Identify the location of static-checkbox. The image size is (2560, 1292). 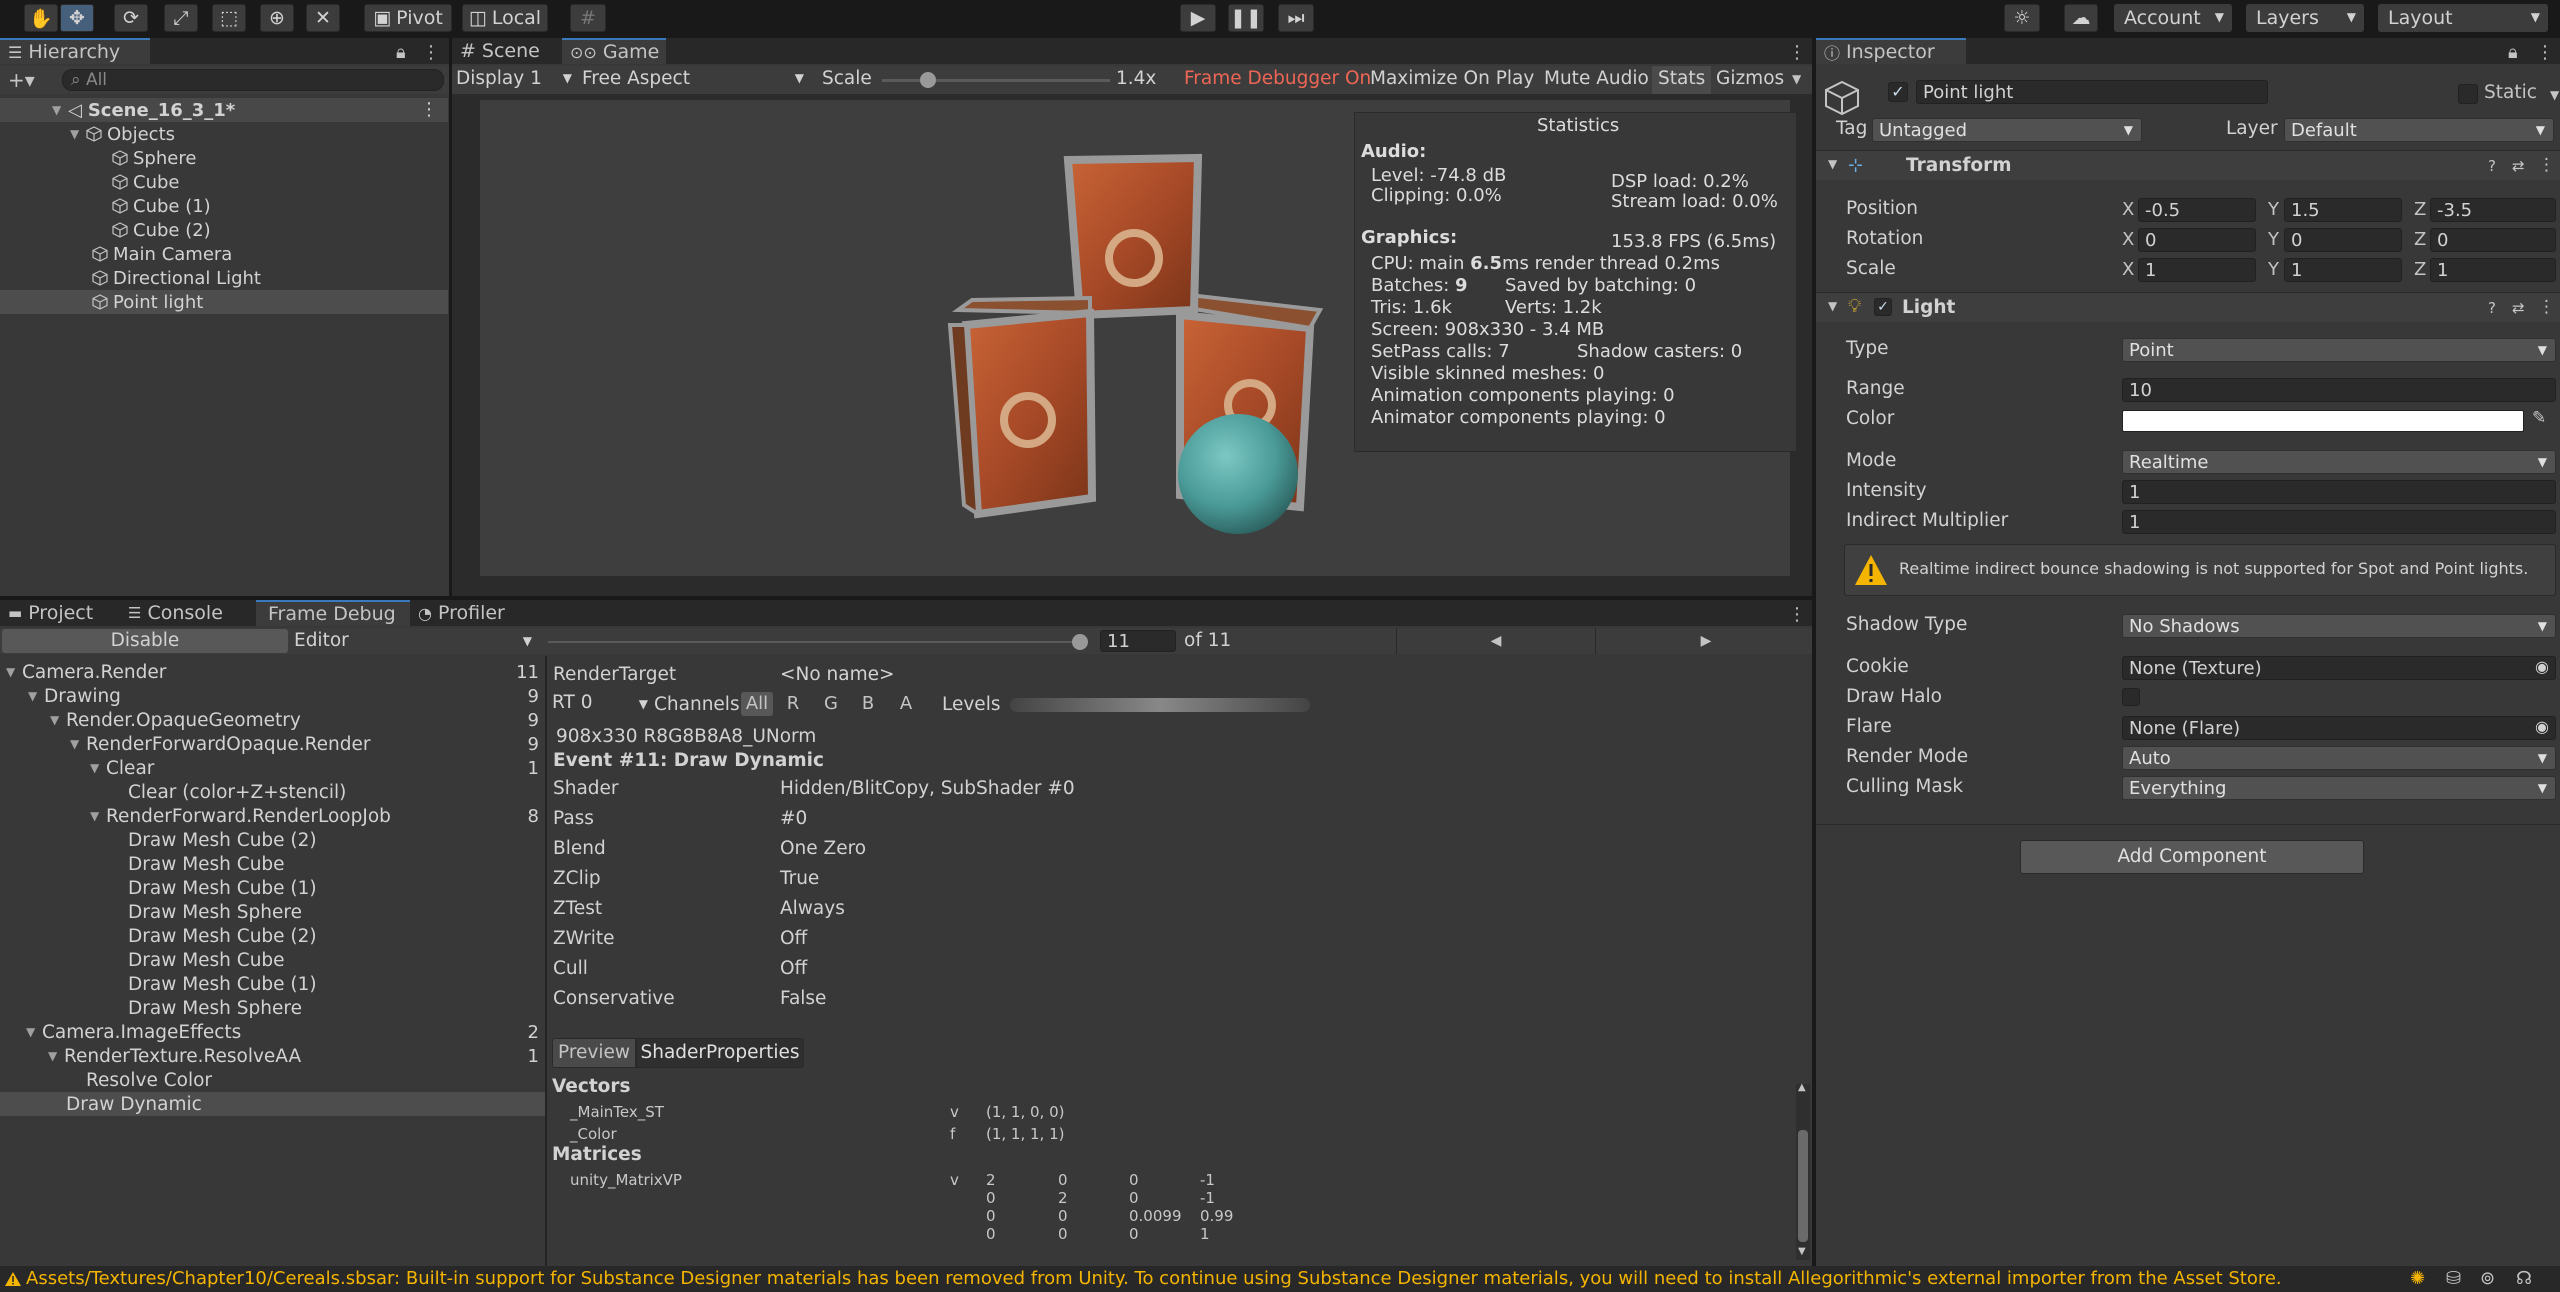
(2468, 94).